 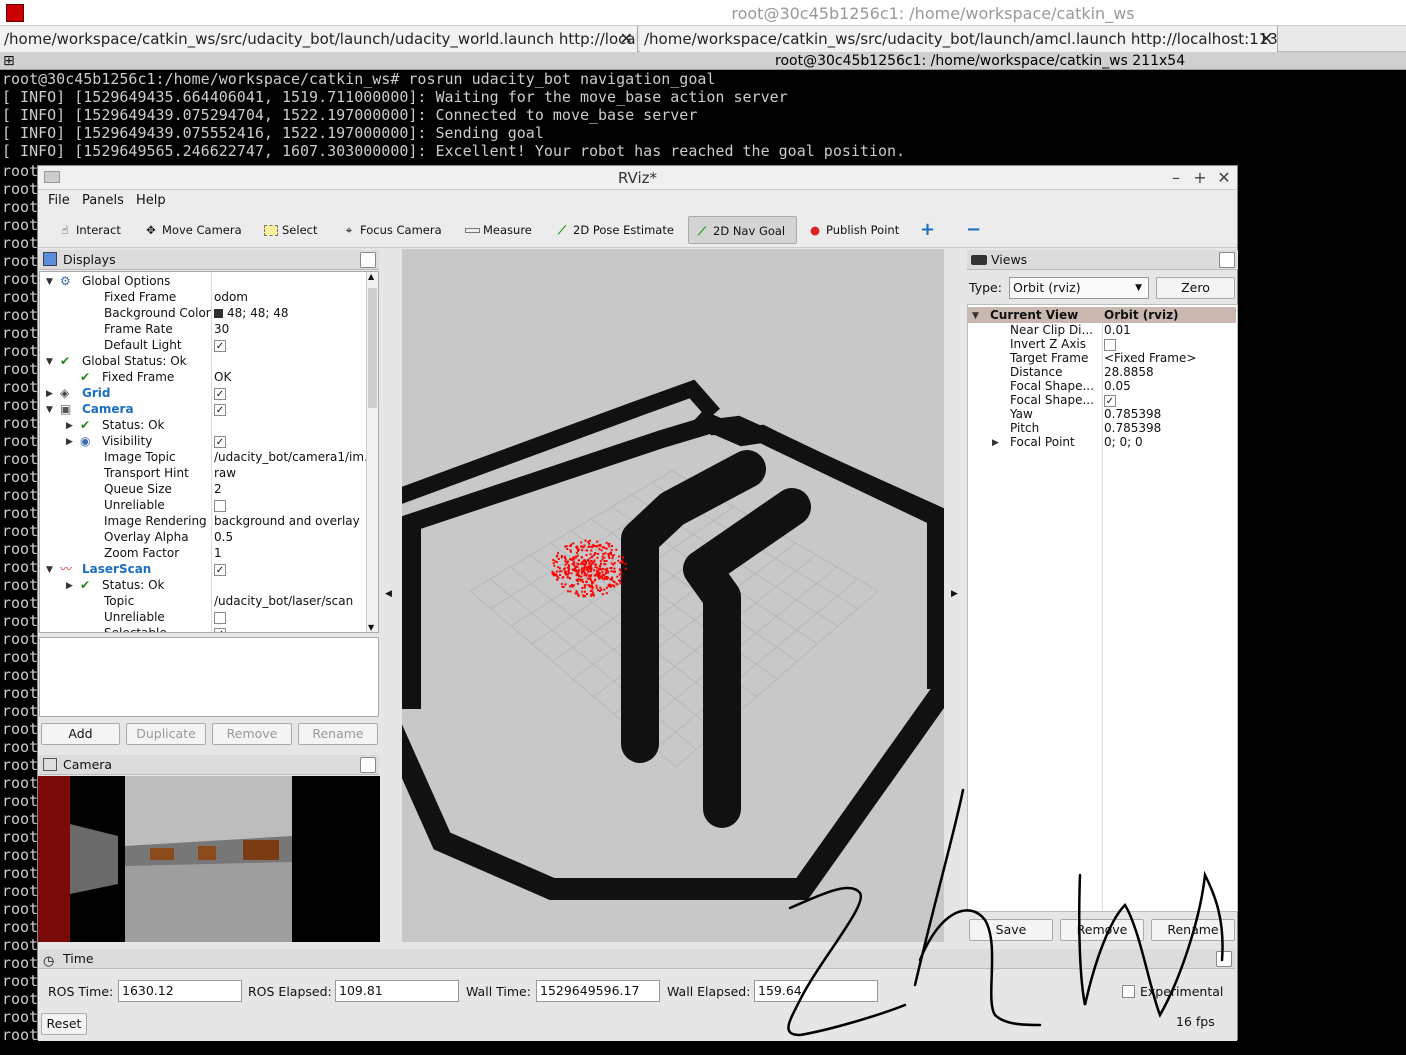 What do you see at coordinates (1117, 330) in the screenshot?
I see `view-property-value: 0.01` at bounding box center [1117, 330].